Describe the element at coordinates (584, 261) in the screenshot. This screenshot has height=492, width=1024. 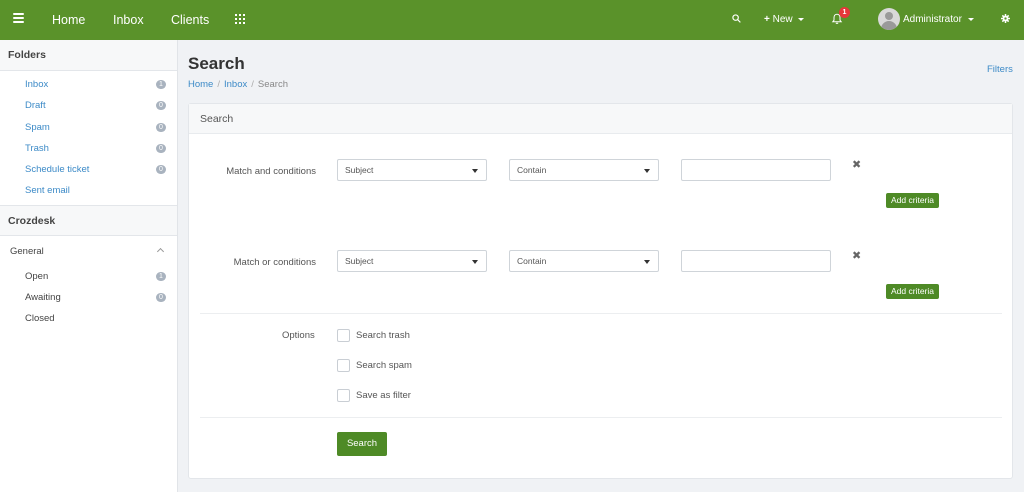
I see `or-operator-select: Contain` at that location.